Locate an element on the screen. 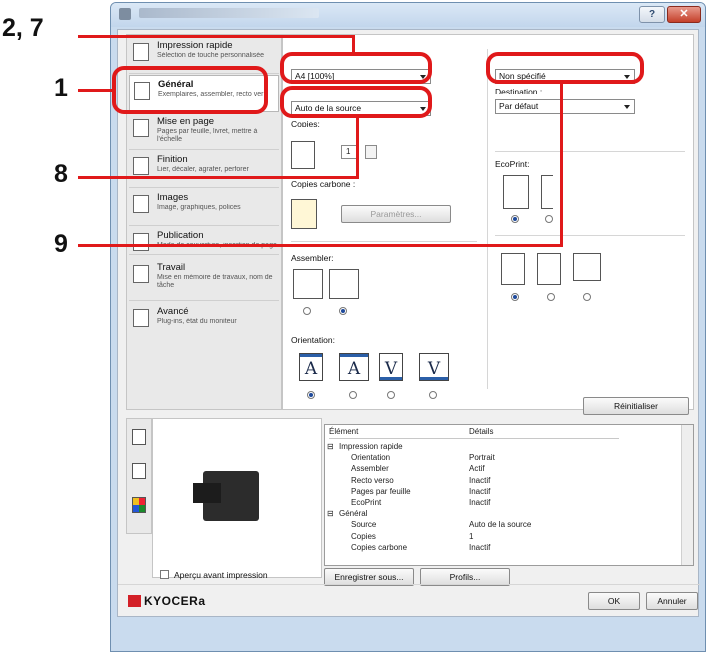 Image resolution: width=710 pixels, height=656 pixels. preview-tabs is located at coordinates (139, 476).